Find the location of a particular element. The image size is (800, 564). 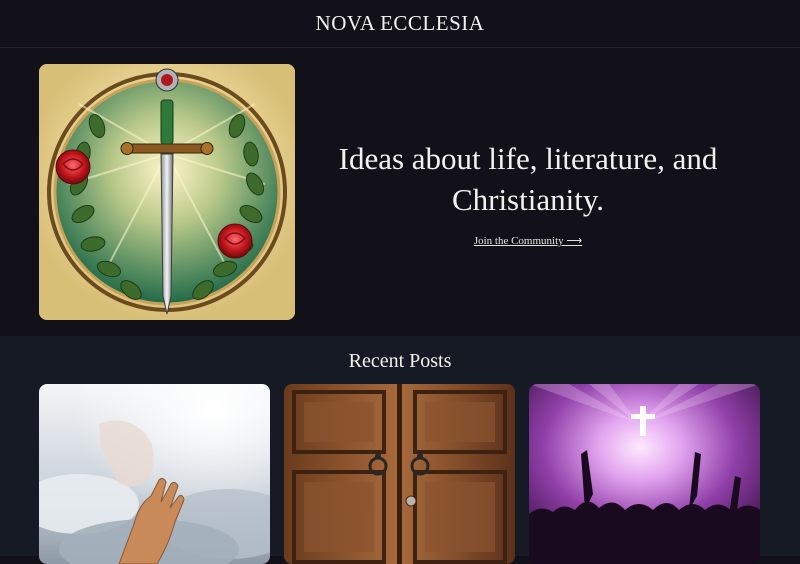

recent-posts-heading: Recent Posts is located at coordinates (400, 361).